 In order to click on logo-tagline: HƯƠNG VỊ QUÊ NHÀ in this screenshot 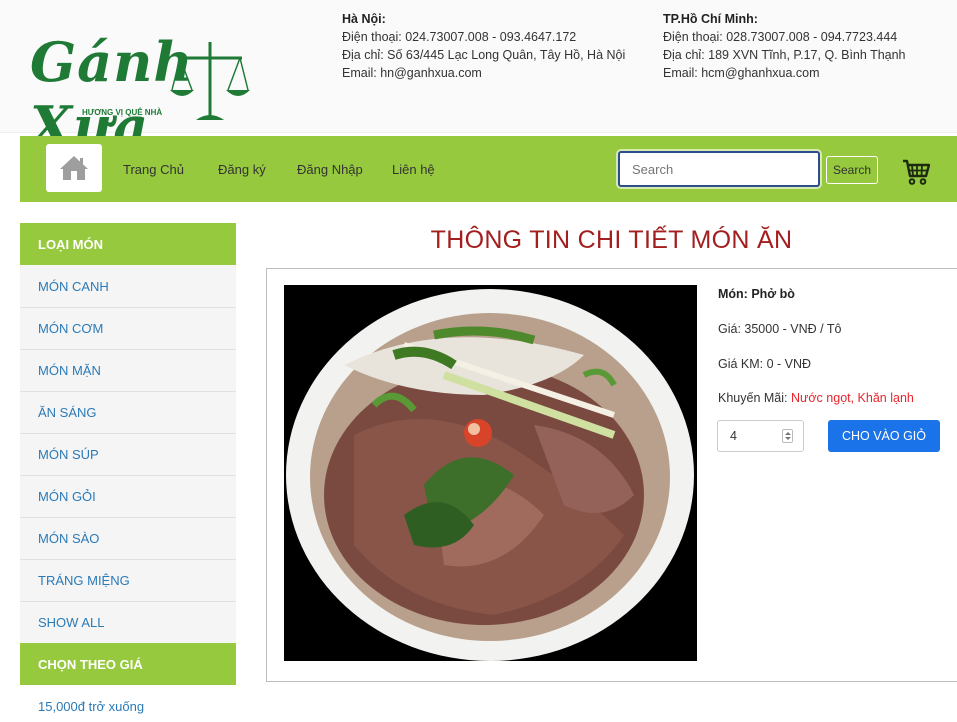, I will do `click(122, 112)`.